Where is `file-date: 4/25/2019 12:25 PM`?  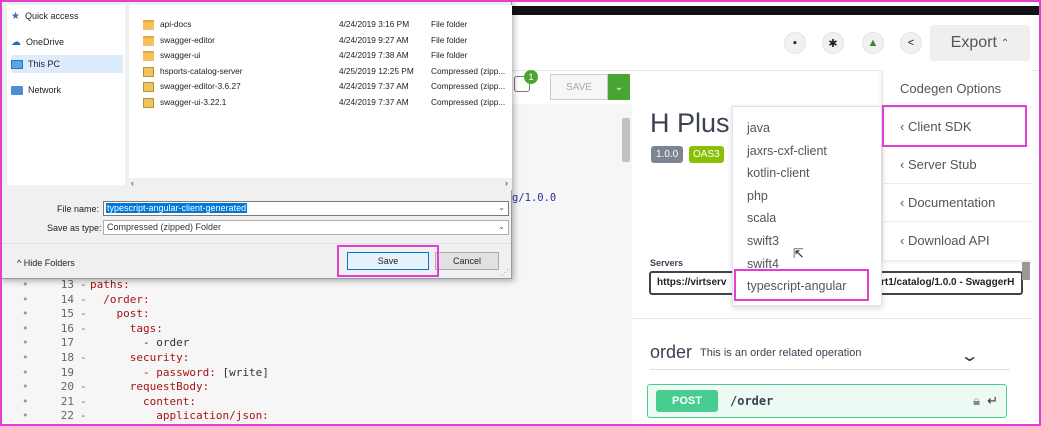 file-date: 4/25/2019 12:25 PM is located at coordinates (376, 70).